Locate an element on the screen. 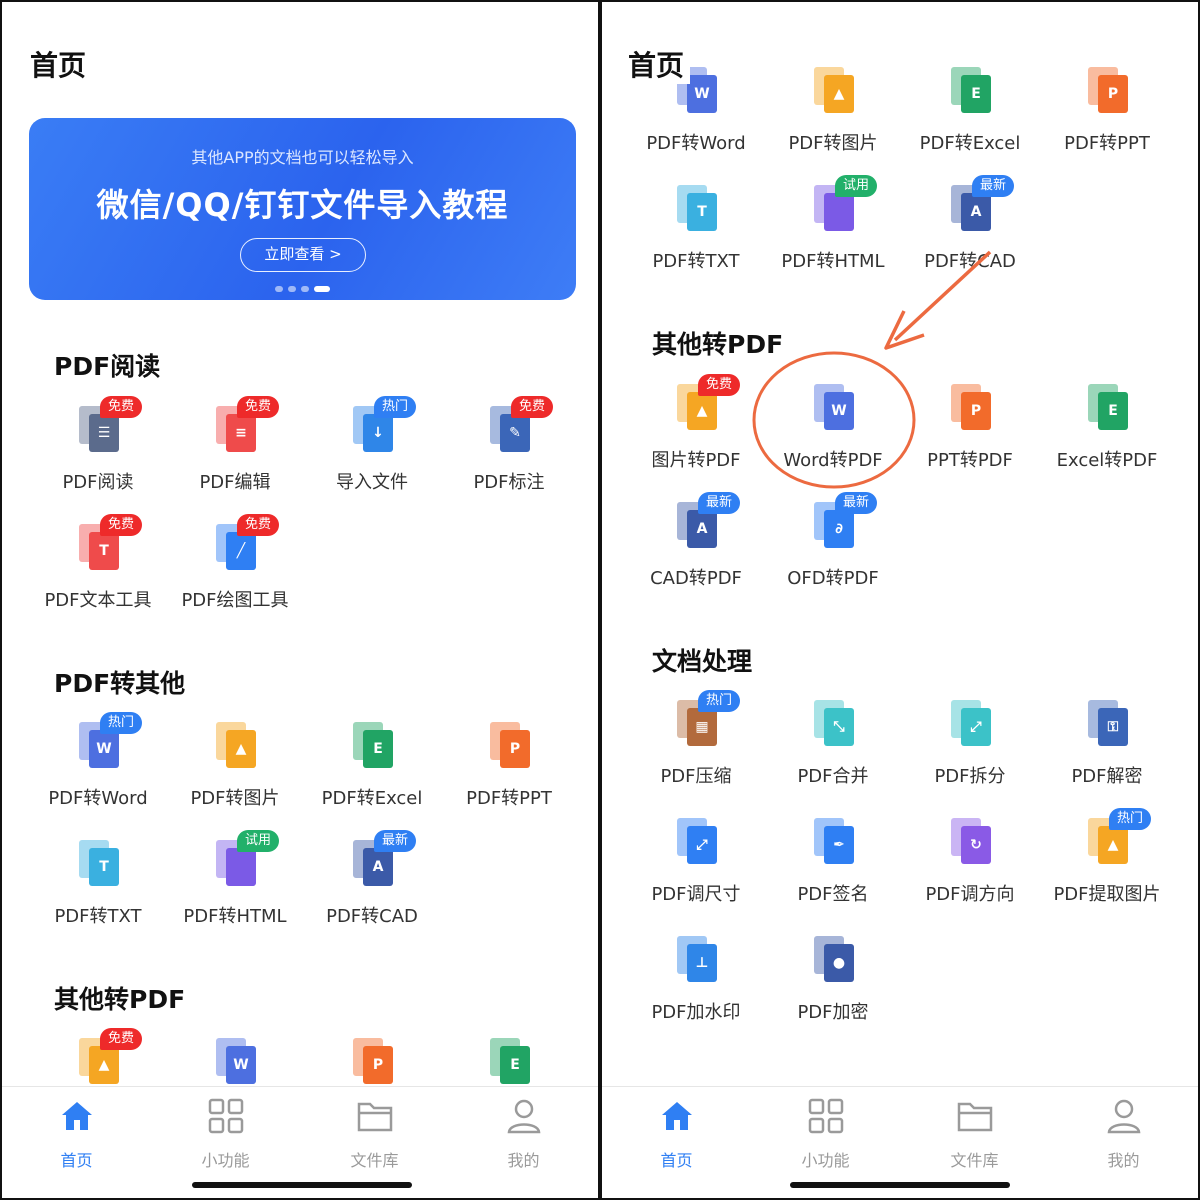 The width and height of the screenshot is (1200, 1200). view-now-button: 立即查看 > is located at coordinates (303, 255).